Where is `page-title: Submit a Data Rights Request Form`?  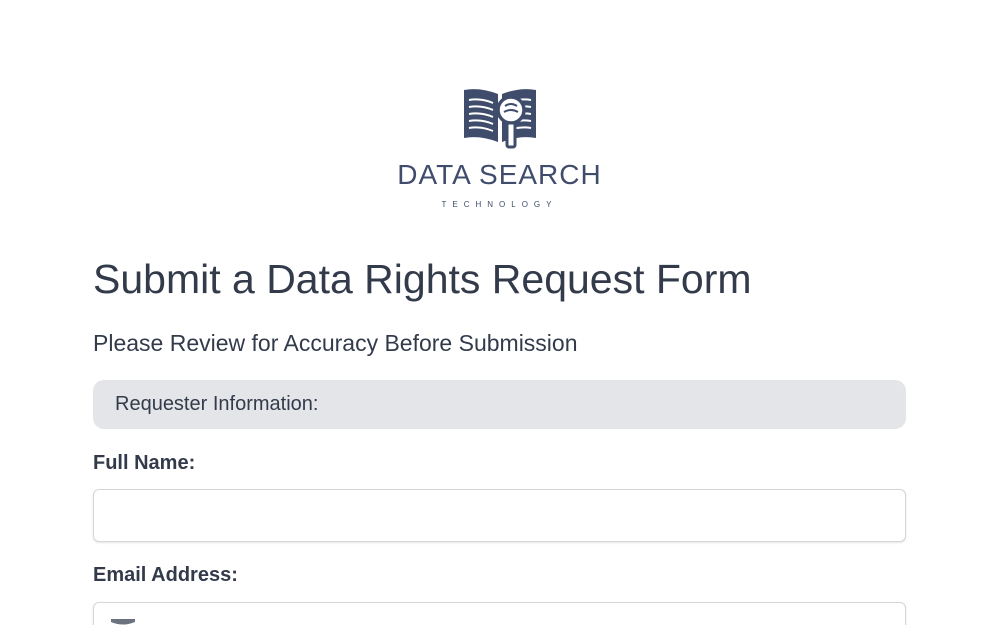
page-title: Submit a Data Rights Request Form is located at coordinates (422, 279).